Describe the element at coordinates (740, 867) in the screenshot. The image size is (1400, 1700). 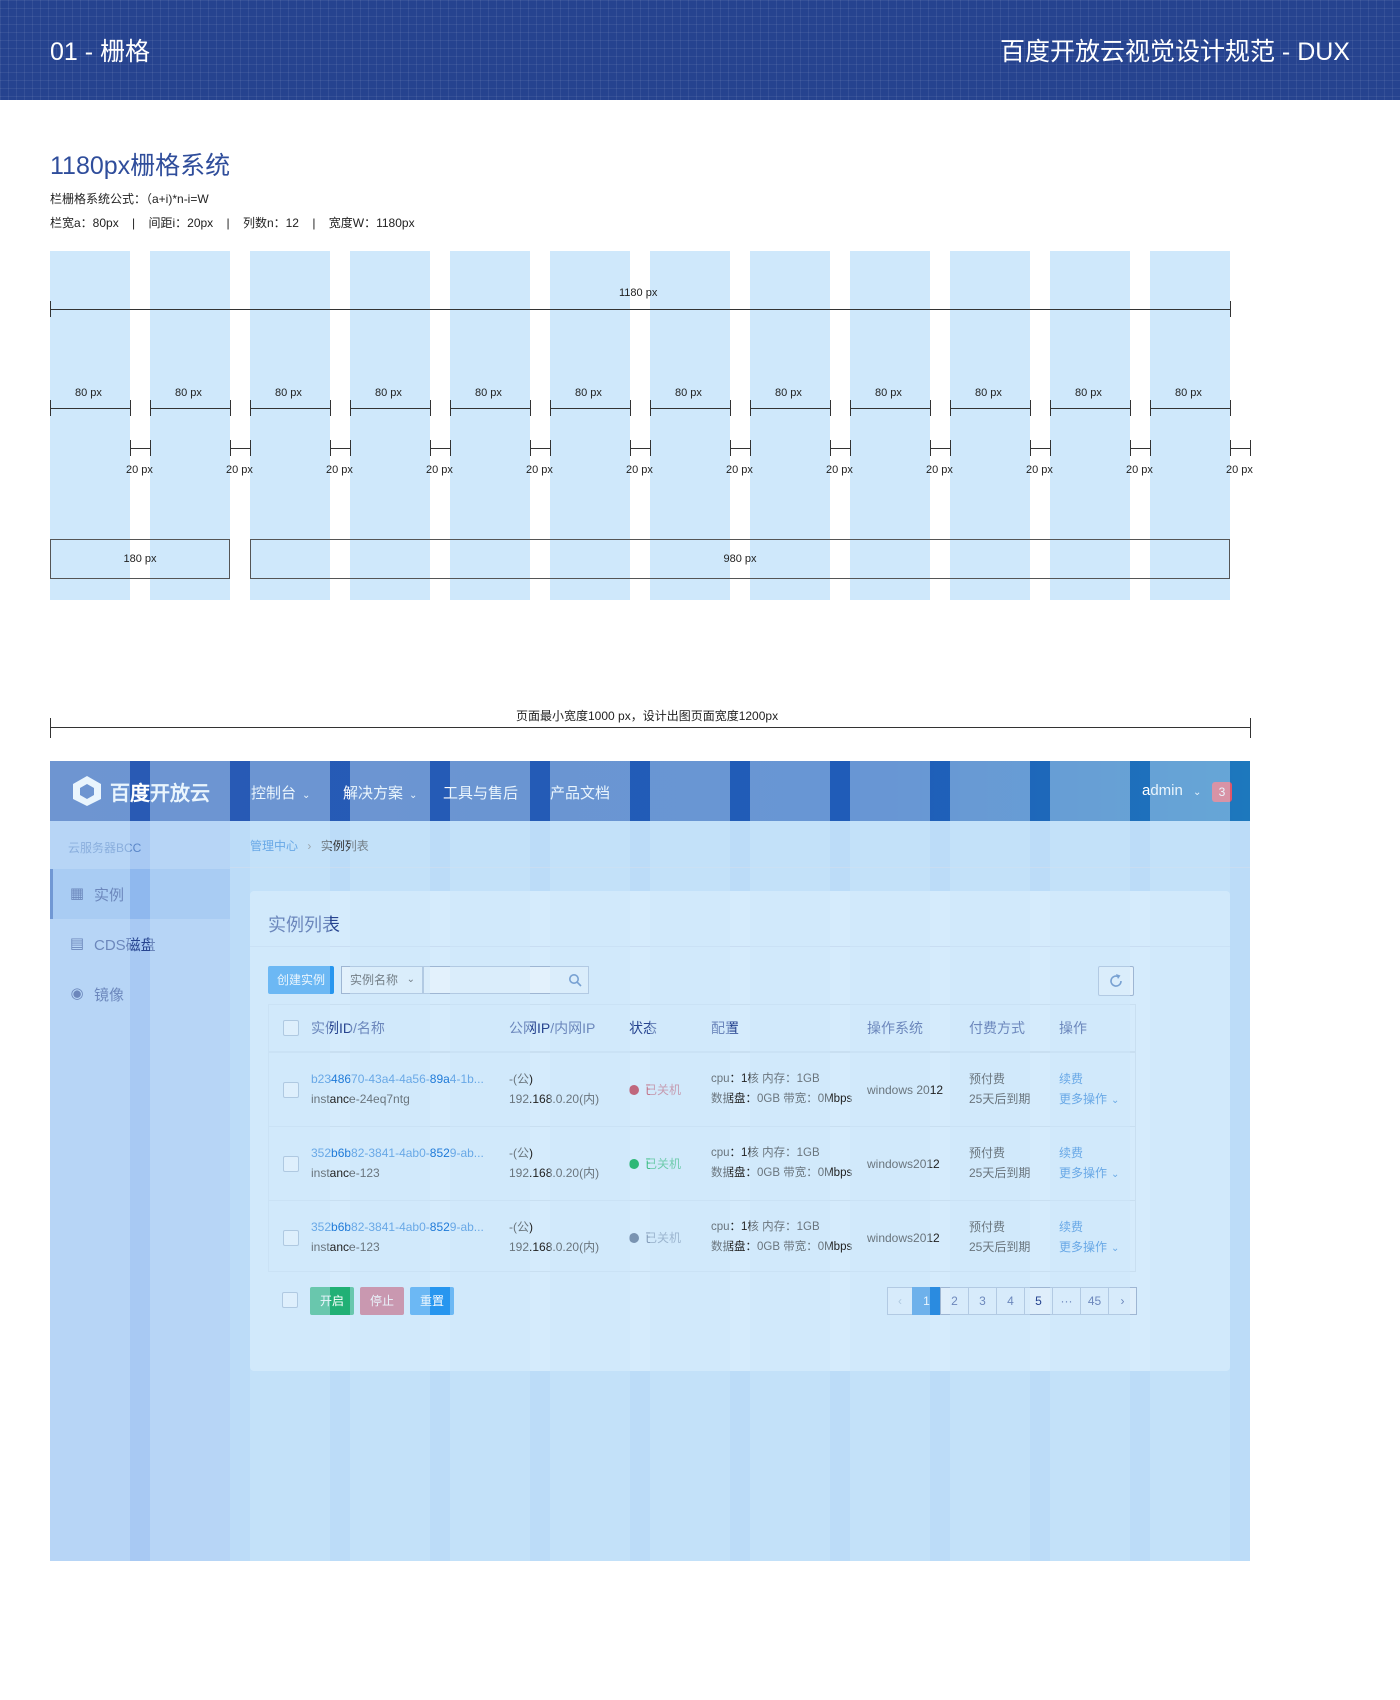
I see `breadcrumb-divider` at that location.